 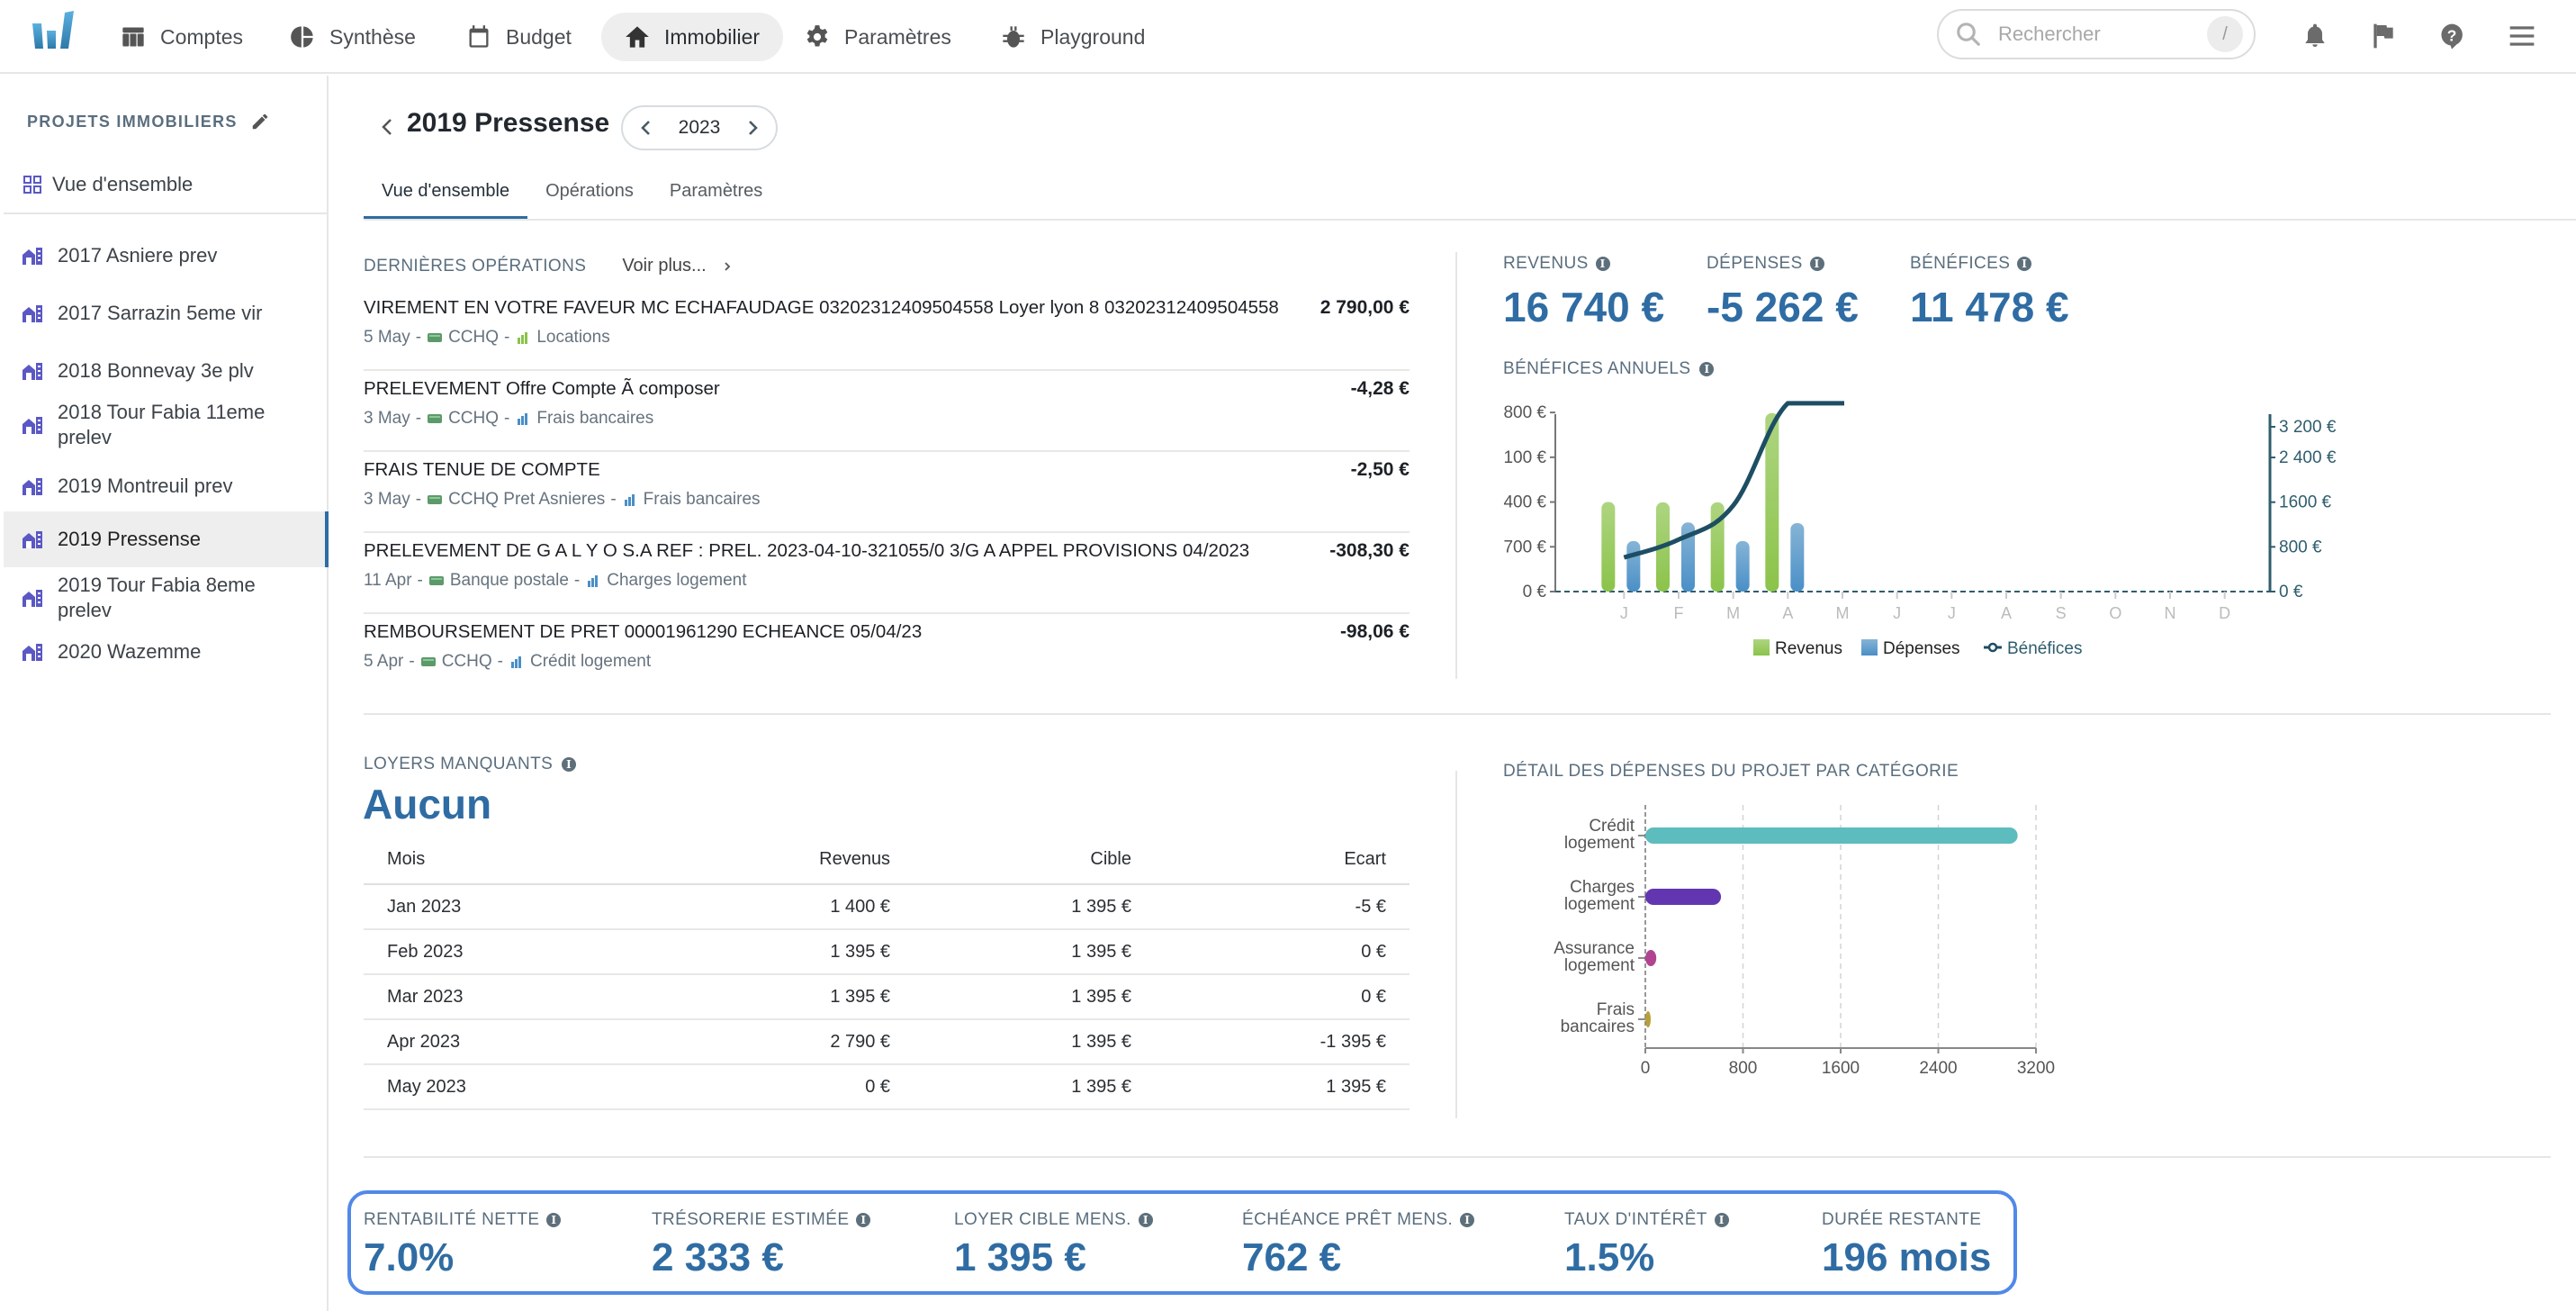 What do you see at coordinates (1583, 292) in the screenshot?
I see `stat-revenus: REVENUS i 16 740 €` at bounding box center [1583, 292].